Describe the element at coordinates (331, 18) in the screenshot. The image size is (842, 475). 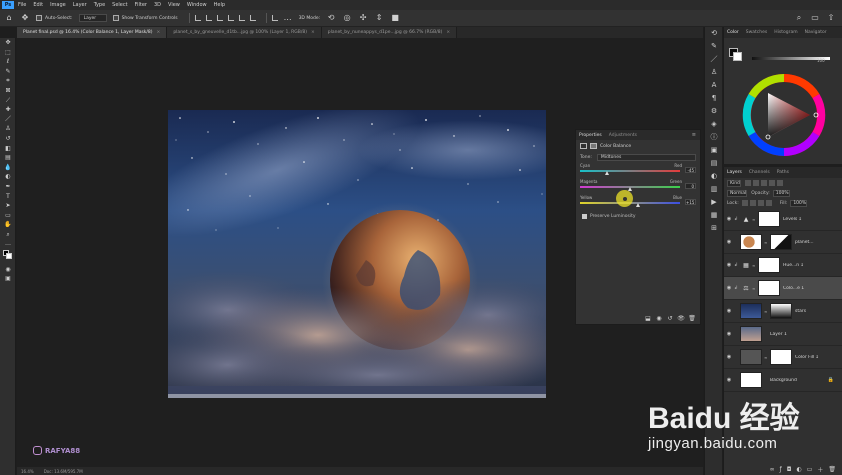
I see `3d-rotate-icon: ⟲` at that location.